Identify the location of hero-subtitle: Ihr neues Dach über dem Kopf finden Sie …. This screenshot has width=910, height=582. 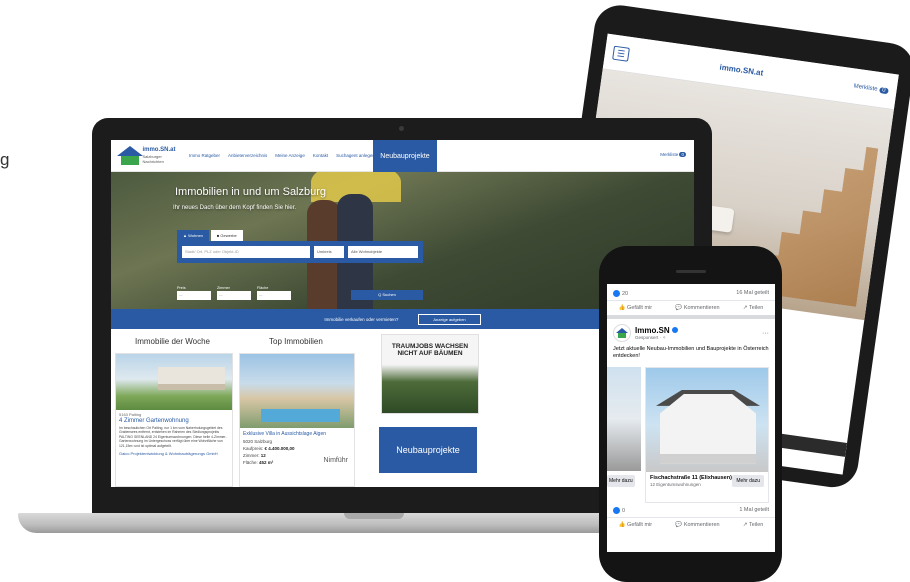
(235, 208).